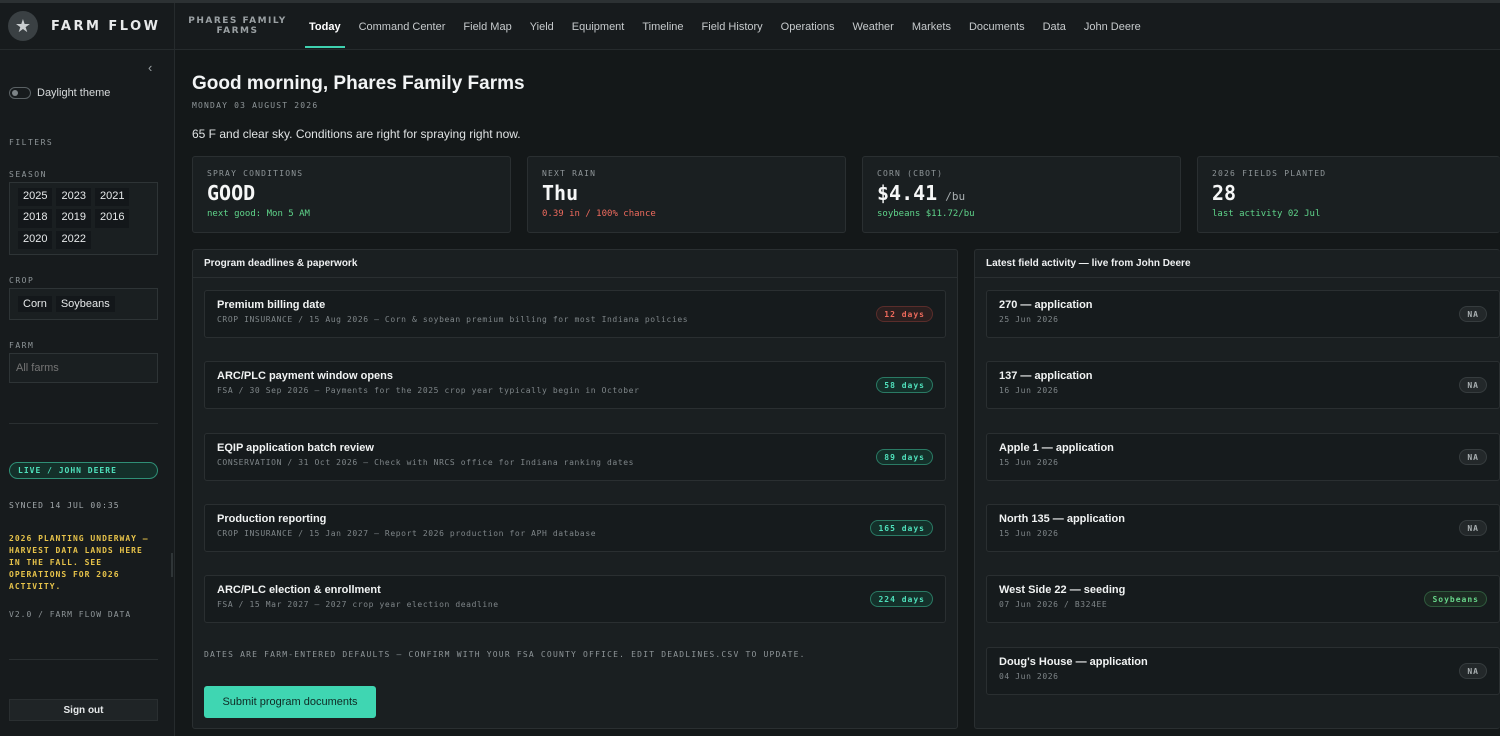 This screenshot has width=1500, height=736. I want to click on daylight-theme-toggle-row: Daylight theme, so click(59, 93).